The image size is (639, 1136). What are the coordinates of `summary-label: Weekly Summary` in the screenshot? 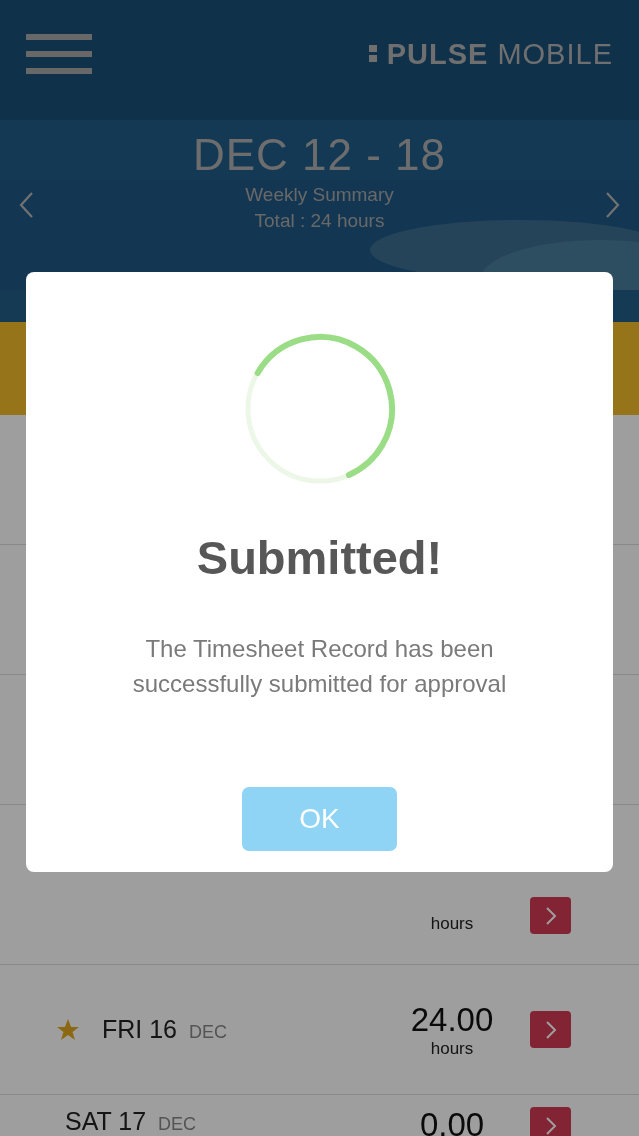 It's located at (319, 195).